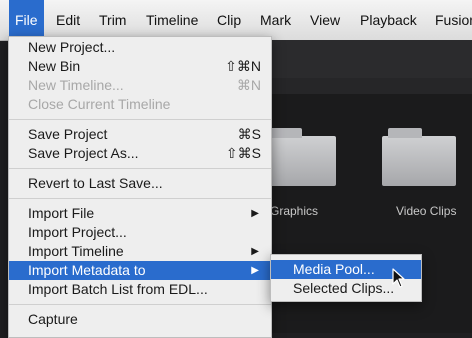  What do you see at coordinates (249, 134) in the screenshot?
I see `menu-item-shortcut: ⌘S` at bounding box center [249, 134].